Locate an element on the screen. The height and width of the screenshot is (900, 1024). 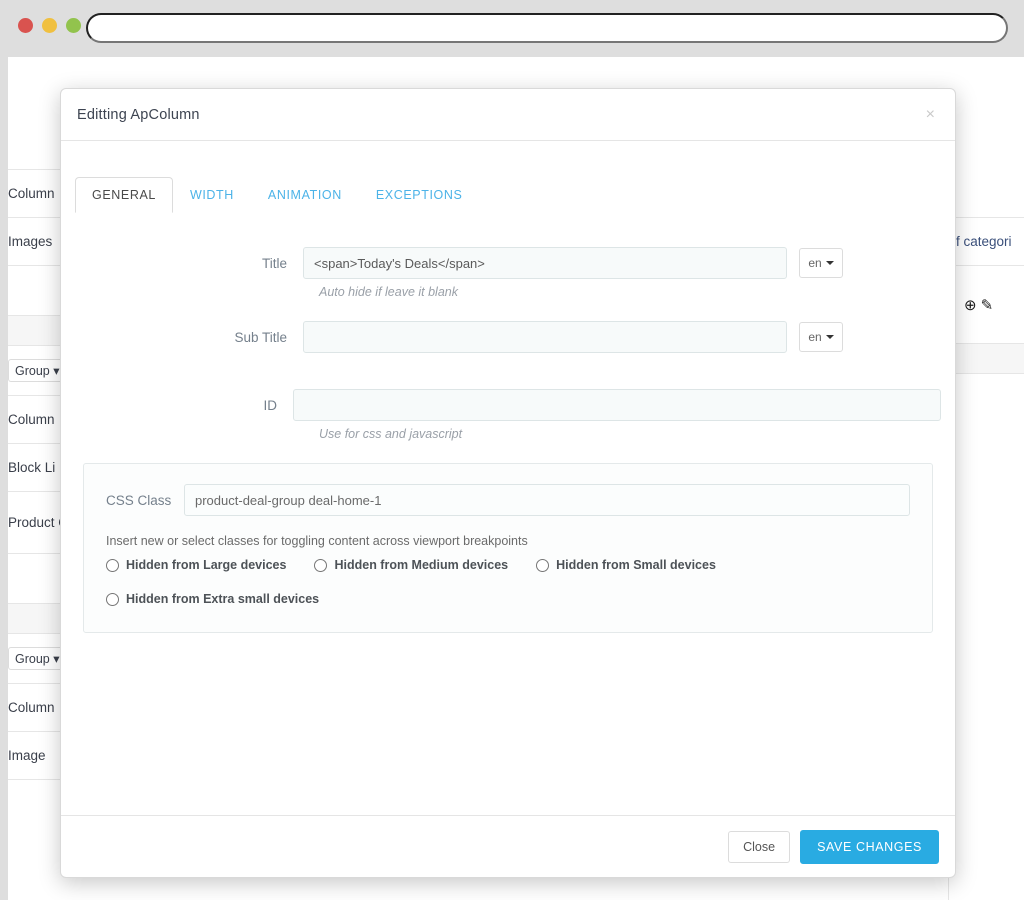
id-field-row: ID is located at coordinates (508, 405).